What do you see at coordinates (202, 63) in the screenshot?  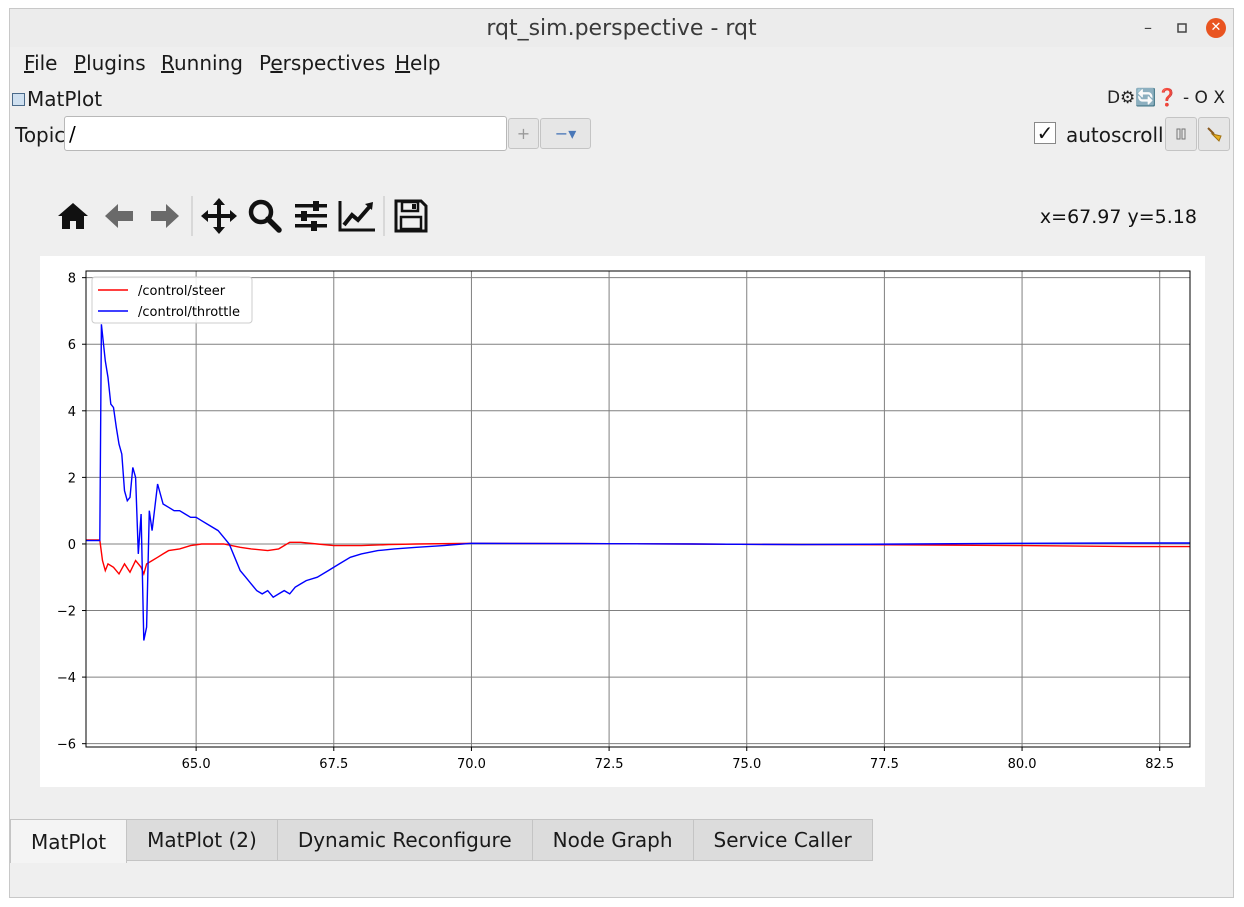 I see `menu-running: Running` at bounding box center [202, 63].